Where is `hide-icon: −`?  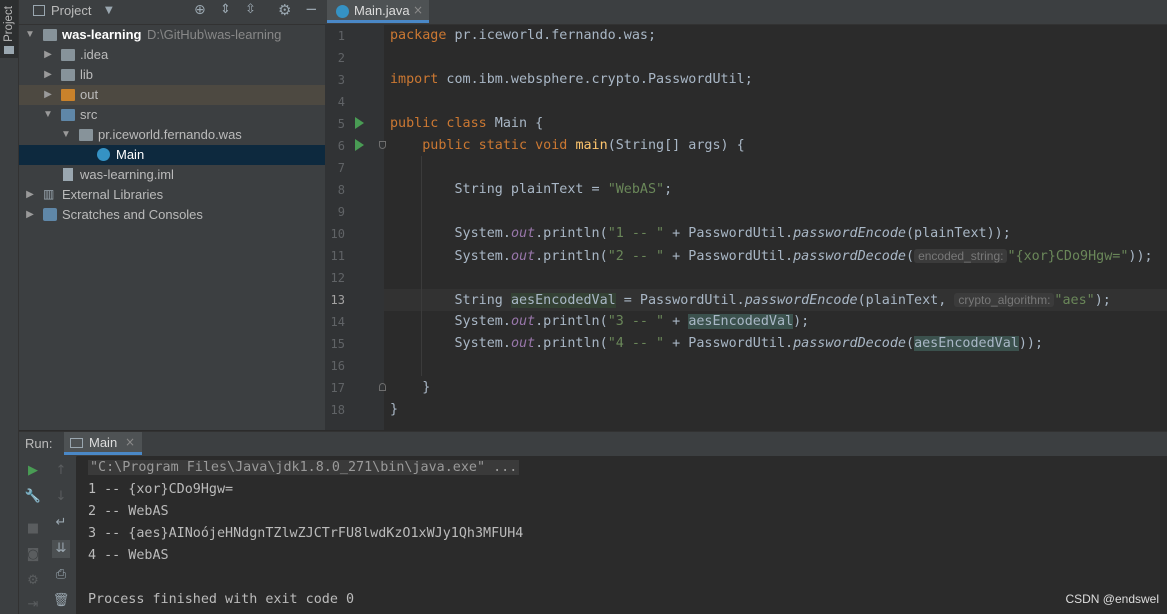 hide-icon: − is located at coordinates (311, 9).